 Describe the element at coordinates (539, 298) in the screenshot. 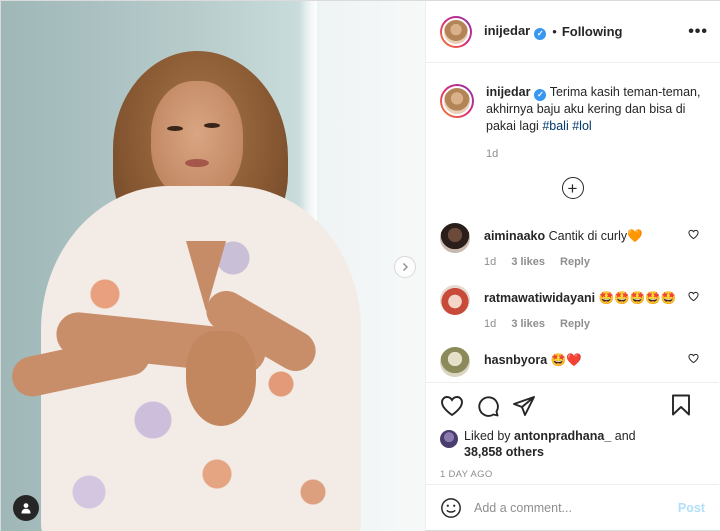

I see `comment-username: ratmawatiwidayani` at that location.